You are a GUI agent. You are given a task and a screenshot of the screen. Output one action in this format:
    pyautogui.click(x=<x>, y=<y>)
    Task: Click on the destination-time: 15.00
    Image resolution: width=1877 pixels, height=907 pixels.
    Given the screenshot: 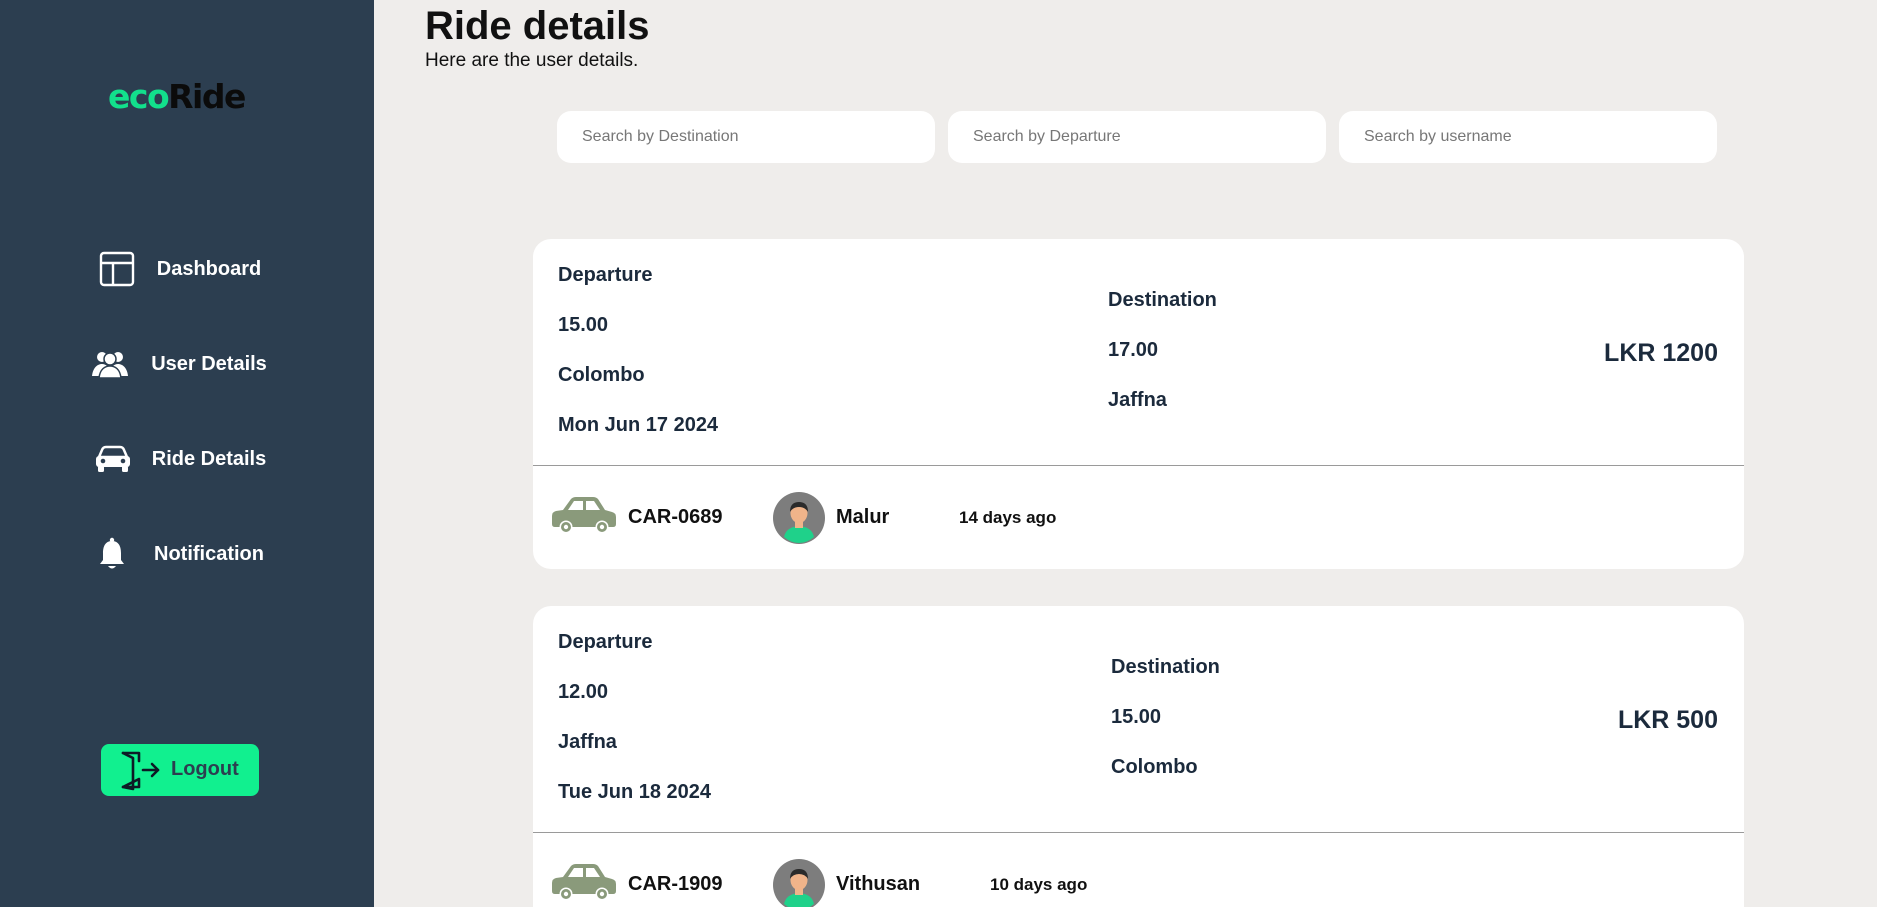 What is the action you would take?
    pyautogui.click(x=1136, y=717)
    